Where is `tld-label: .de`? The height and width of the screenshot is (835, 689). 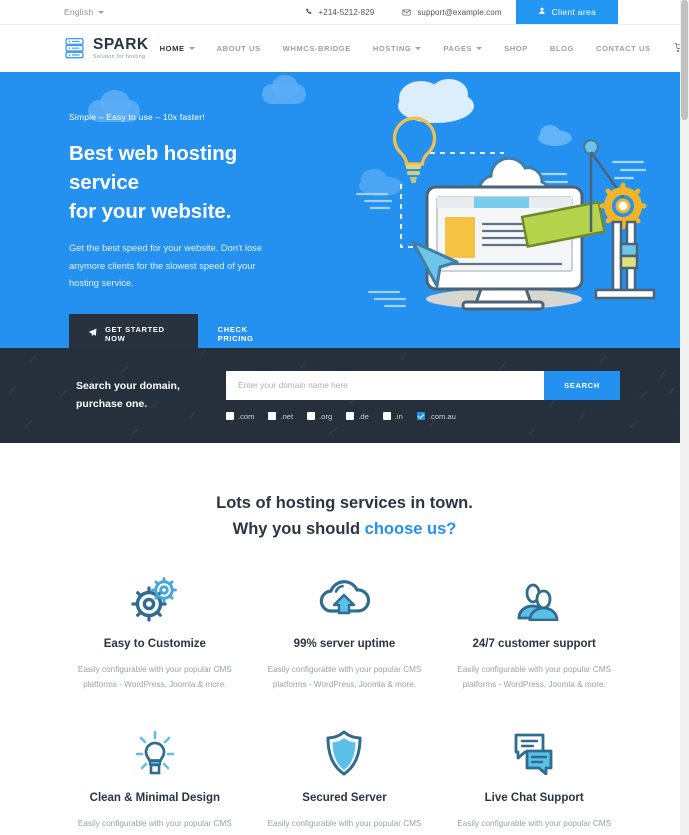
tld-label: .de is located at coordinates (363, 416).